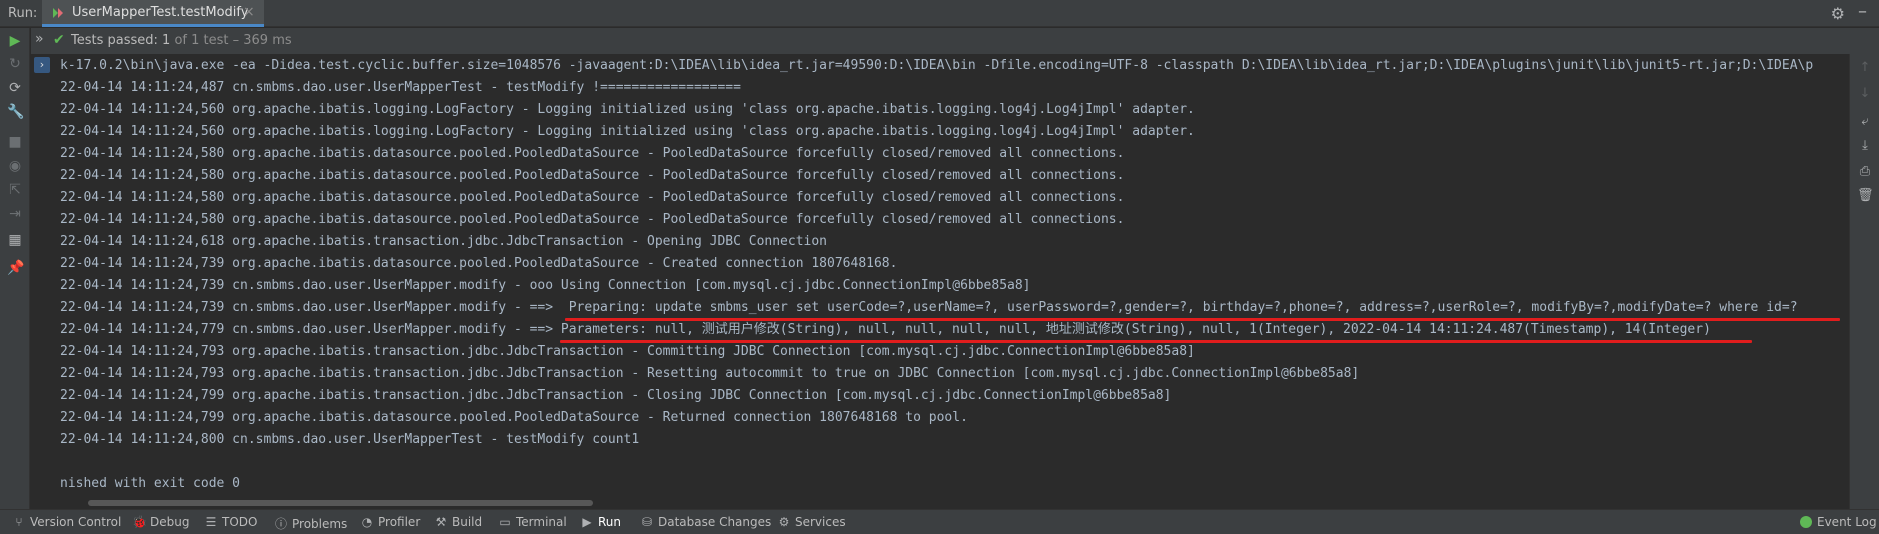 The width and height of the screenshot is (1879, 534). Describe the element at coordinates (784, 522) in the screenshot. I see `services-icon: ⚙` at that location.